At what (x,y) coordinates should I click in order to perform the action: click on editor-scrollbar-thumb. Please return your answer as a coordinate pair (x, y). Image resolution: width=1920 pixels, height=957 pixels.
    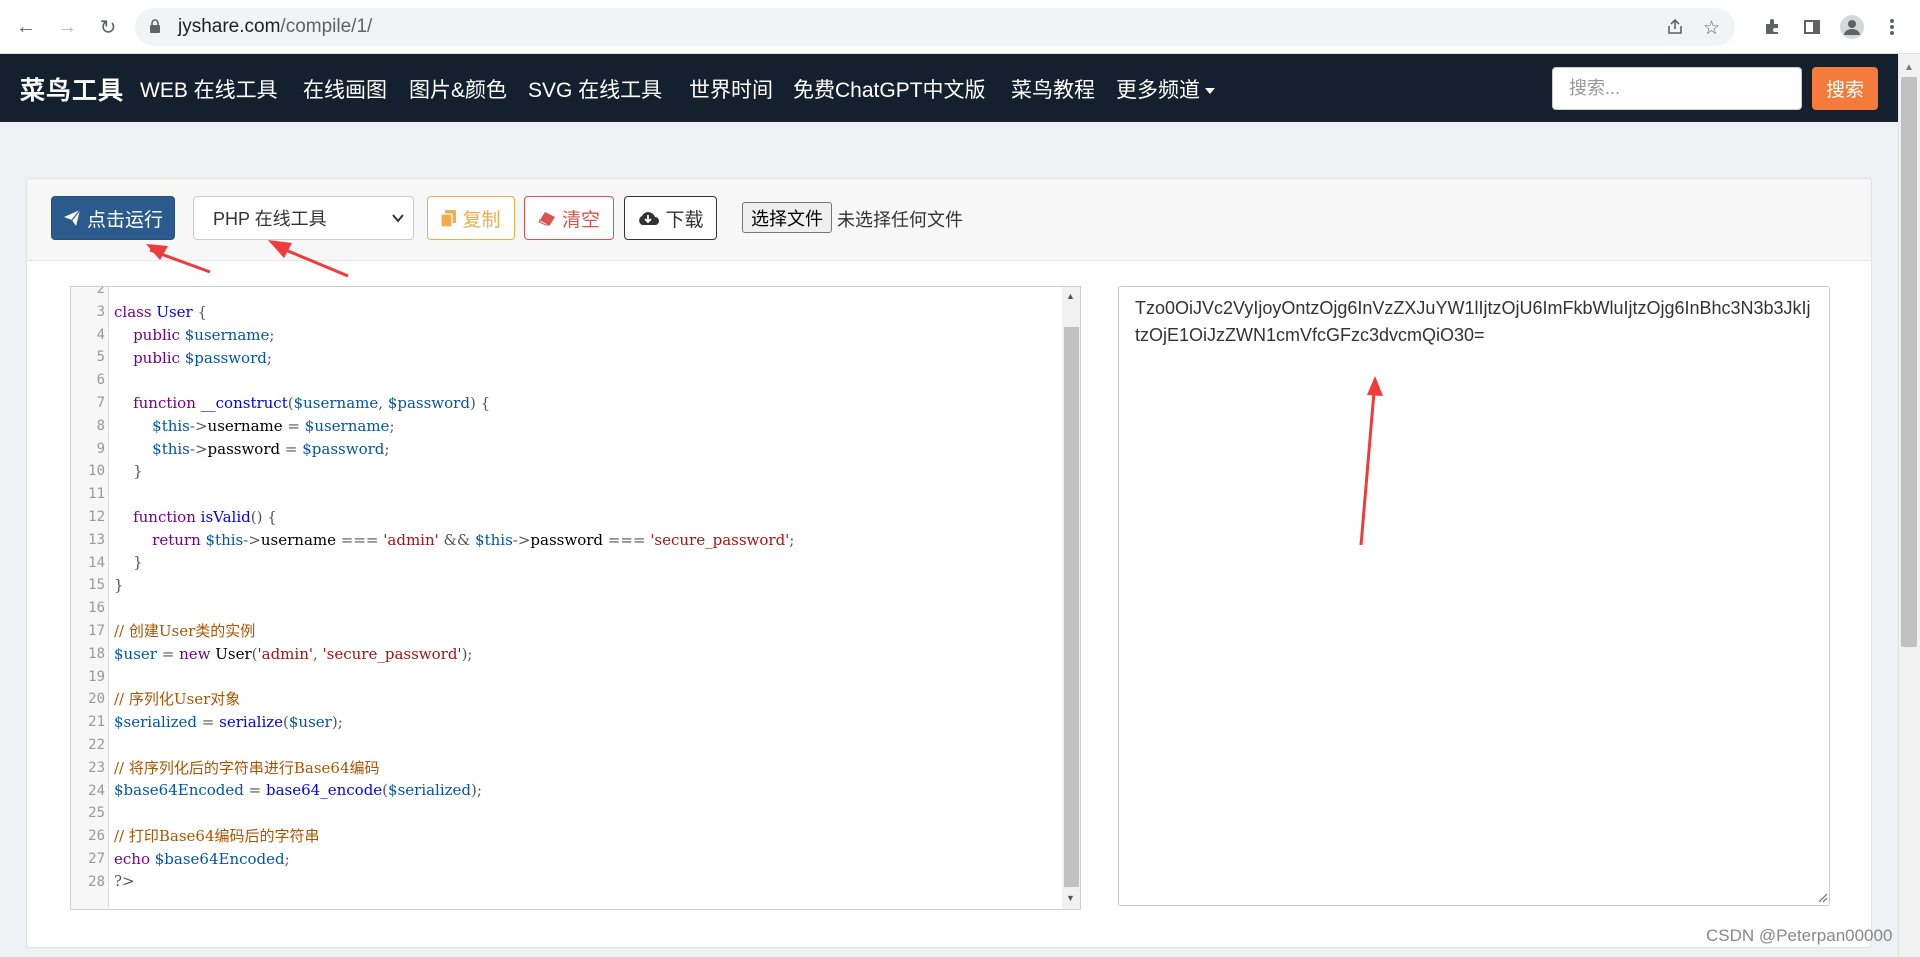
    Looking at the image, I should click on (1071, 607).